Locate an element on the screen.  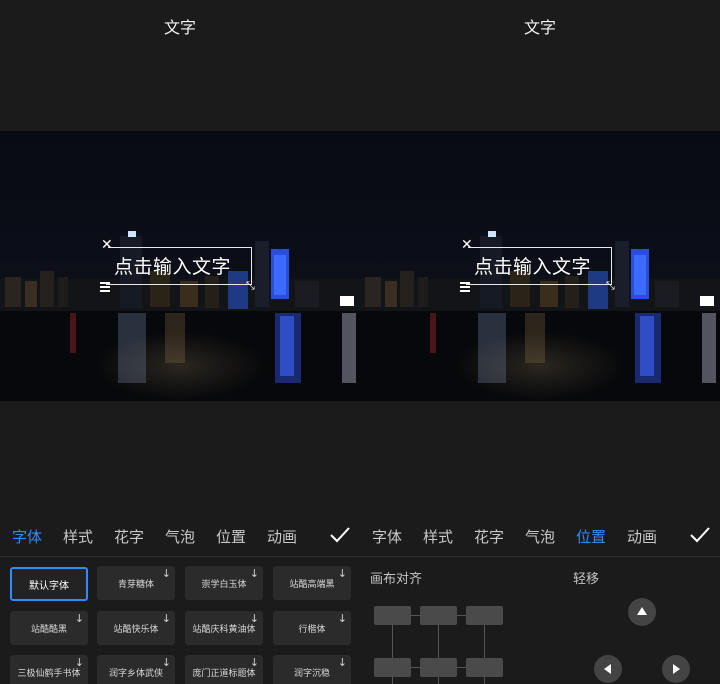
nudge-right-button is located at coordinates (676, 669).